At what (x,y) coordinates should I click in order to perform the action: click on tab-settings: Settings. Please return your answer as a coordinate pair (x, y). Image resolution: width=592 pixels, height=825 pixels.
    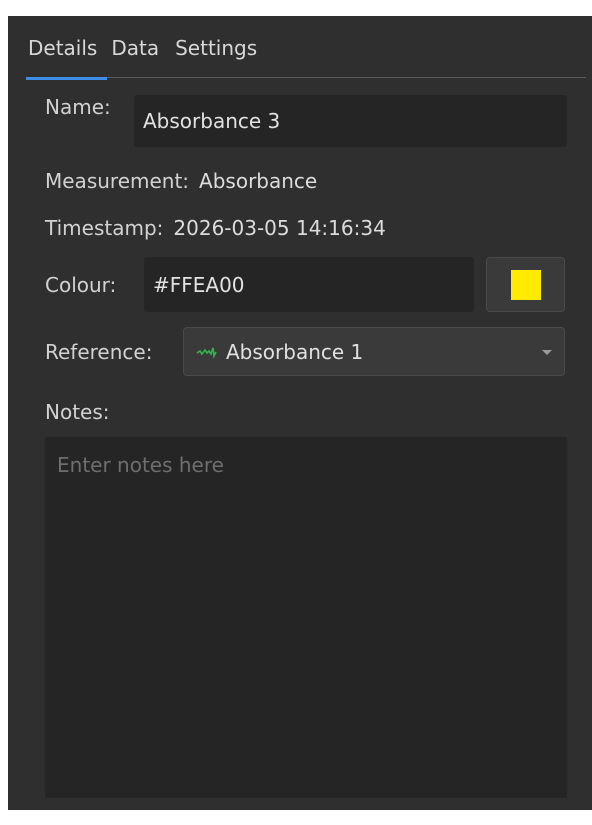
    Looking at the image, I should click on (216, 56).